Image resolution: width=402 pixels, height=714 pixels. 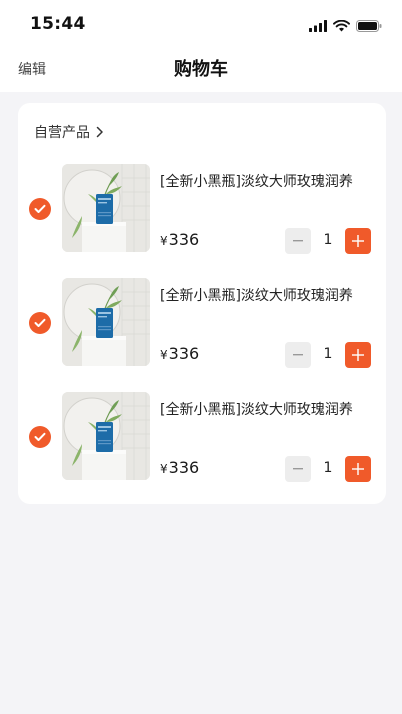 What do you see at coordinates (318, 26) in the screenshot?
I see `cellular-signal-icon` at bounding box center [318, 26].